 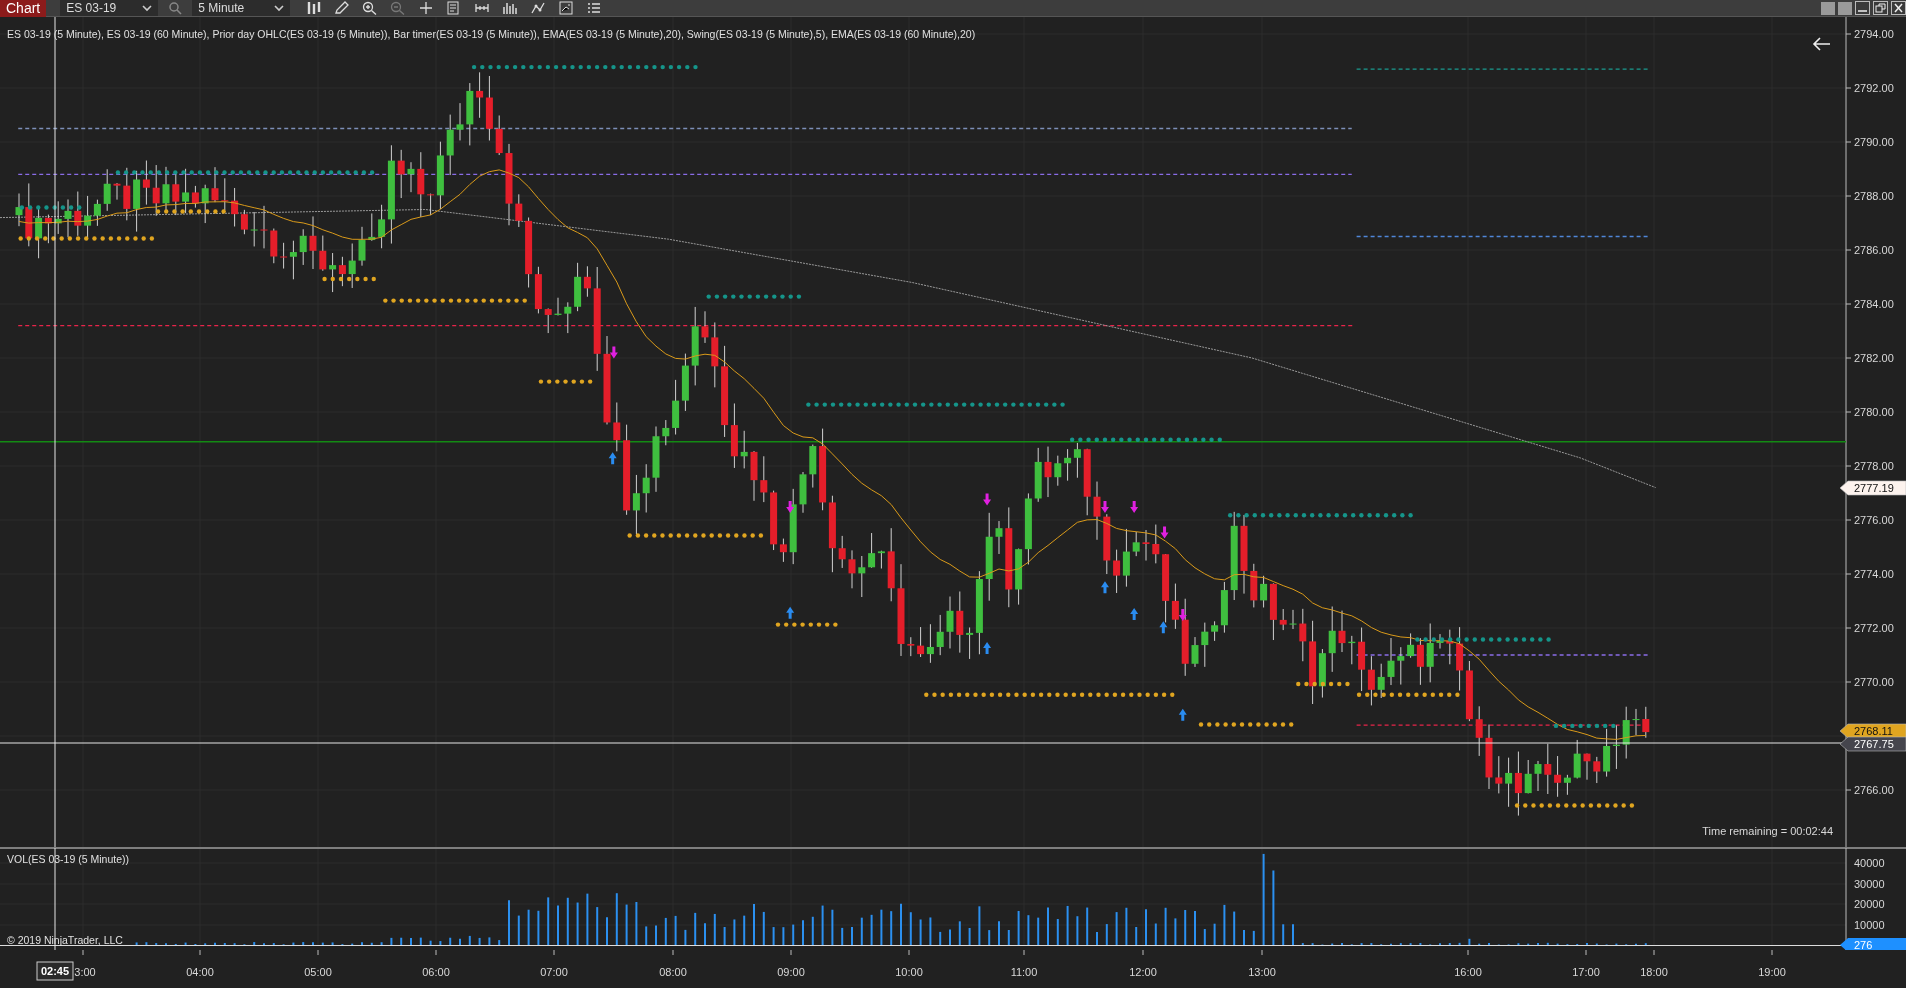 I want to click on time-label: 09:00, so click(x=791, y=972).